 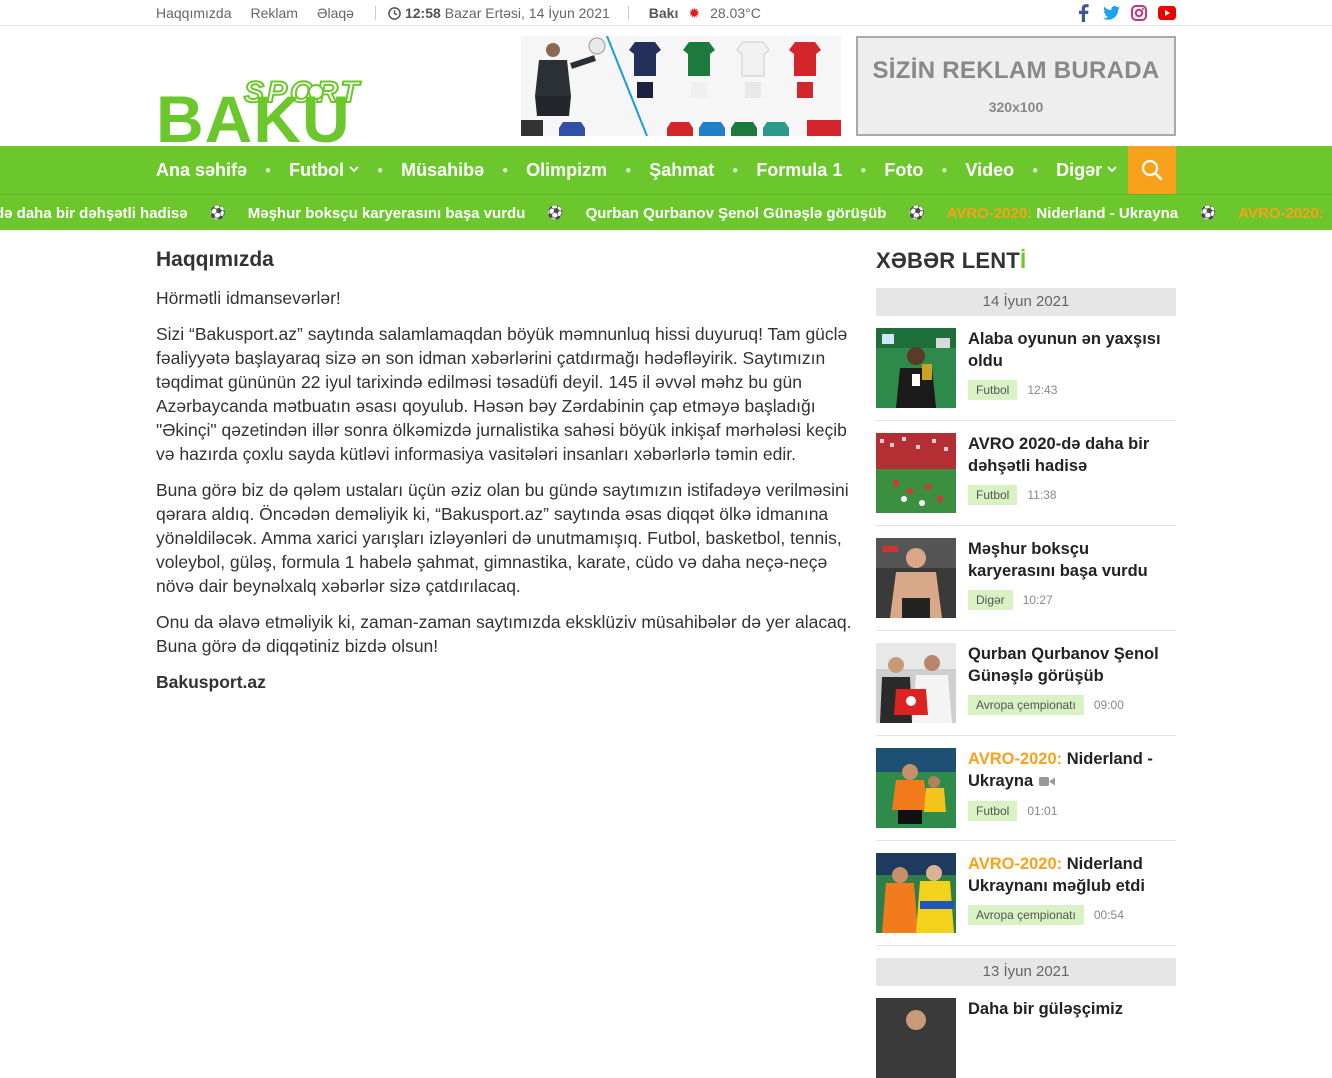 I want to click on social-links, so click(x=1125, y=13).